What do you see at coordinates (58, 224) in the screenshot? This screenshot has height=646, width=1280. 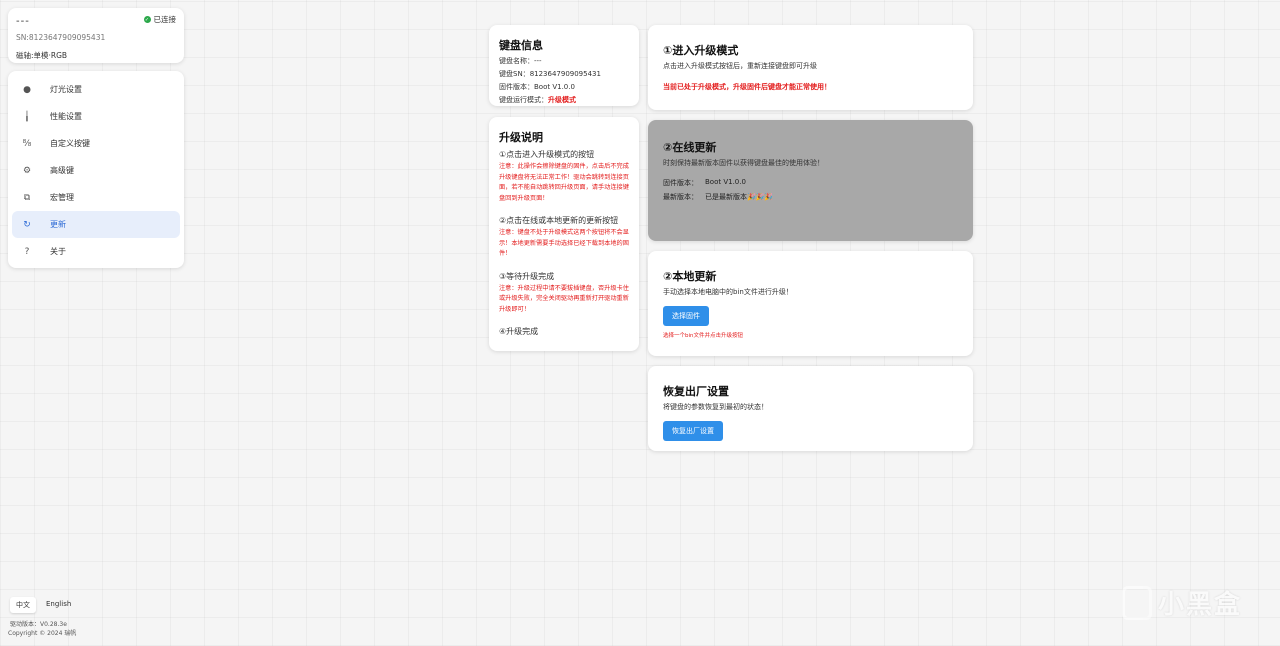 I see `sidebar-item-label: 更新` at bounding box center [58, 224].